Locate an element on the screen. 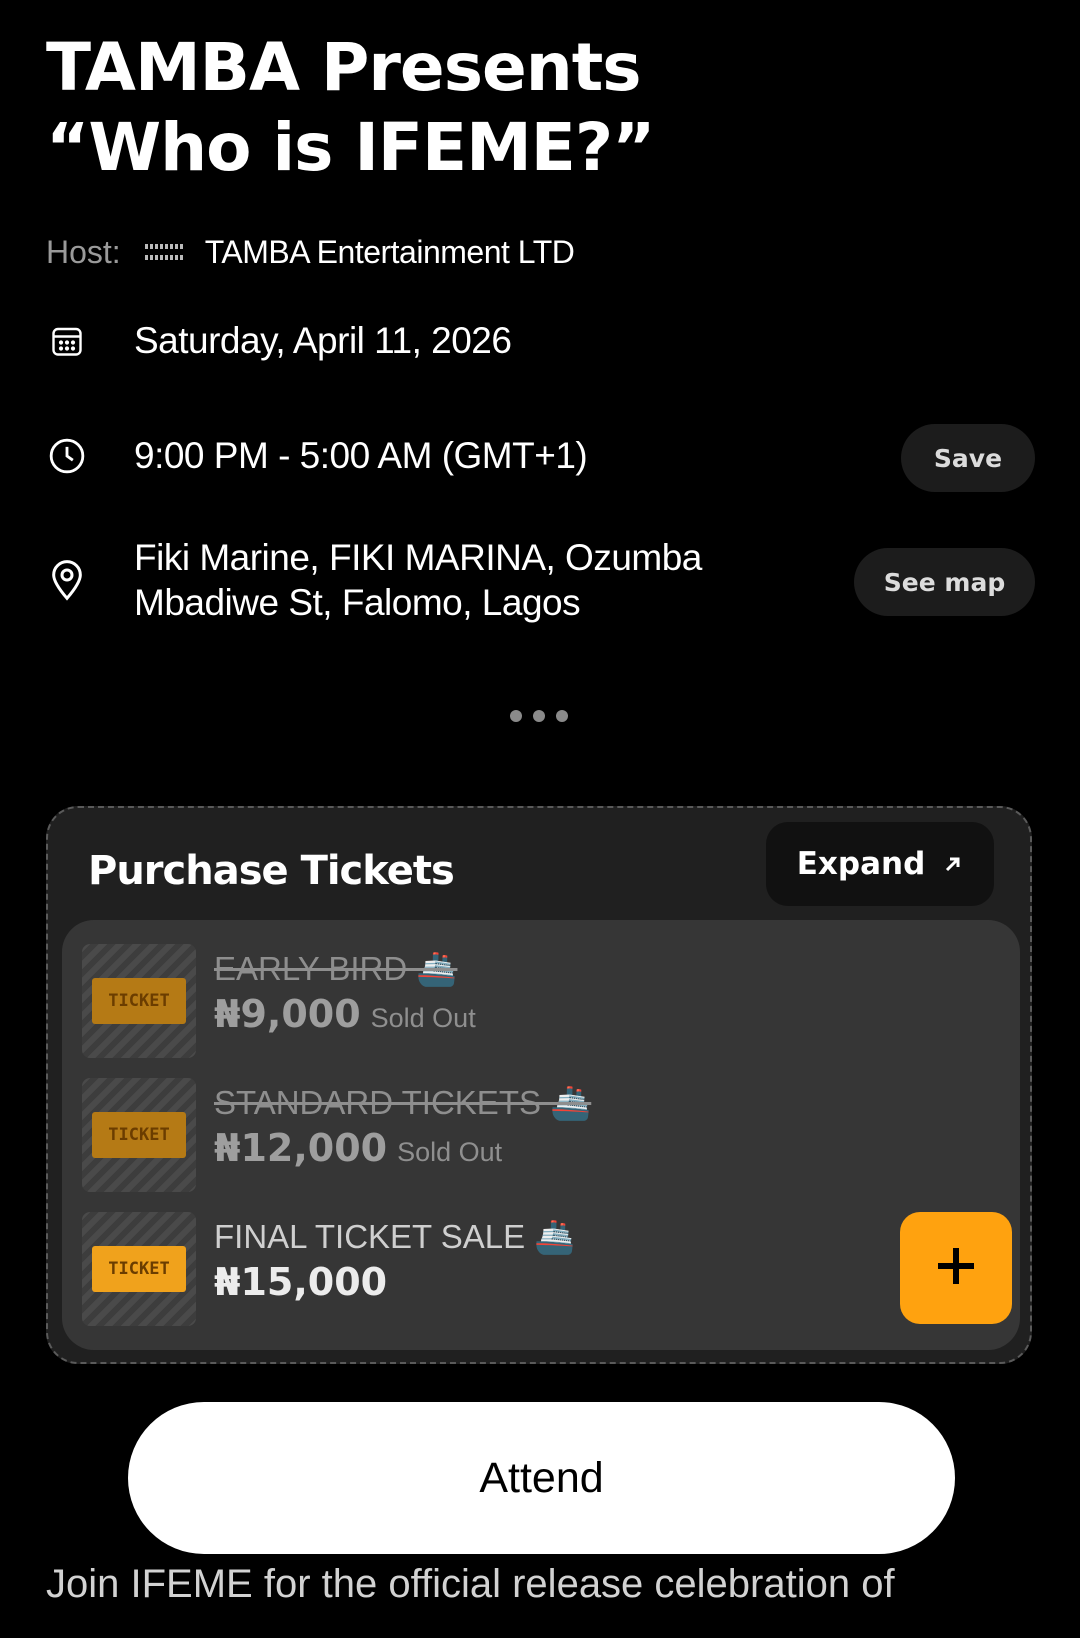 Image resolution: width=1080 pixels, height=1638 pixels. event-title-line-1: TAMBA Presents is located at coordinates (344, 67).